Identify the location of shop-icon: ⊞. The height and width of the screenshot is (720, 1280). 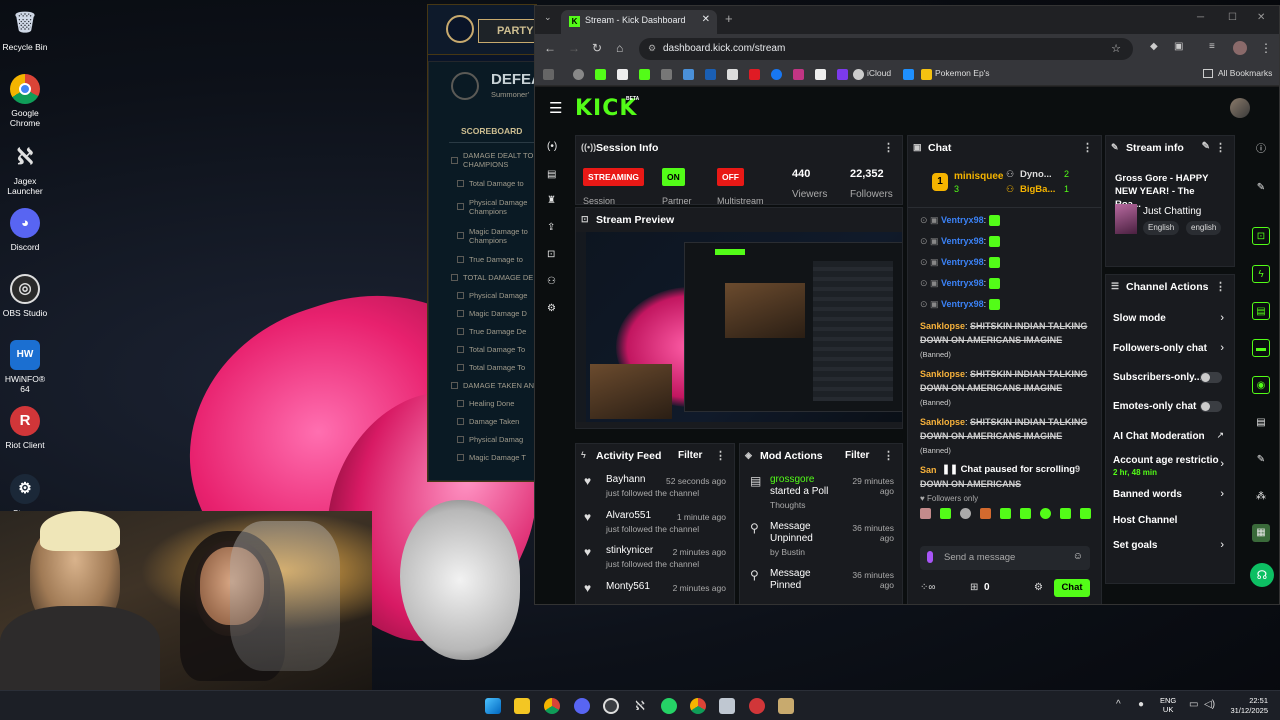
(974, 587).